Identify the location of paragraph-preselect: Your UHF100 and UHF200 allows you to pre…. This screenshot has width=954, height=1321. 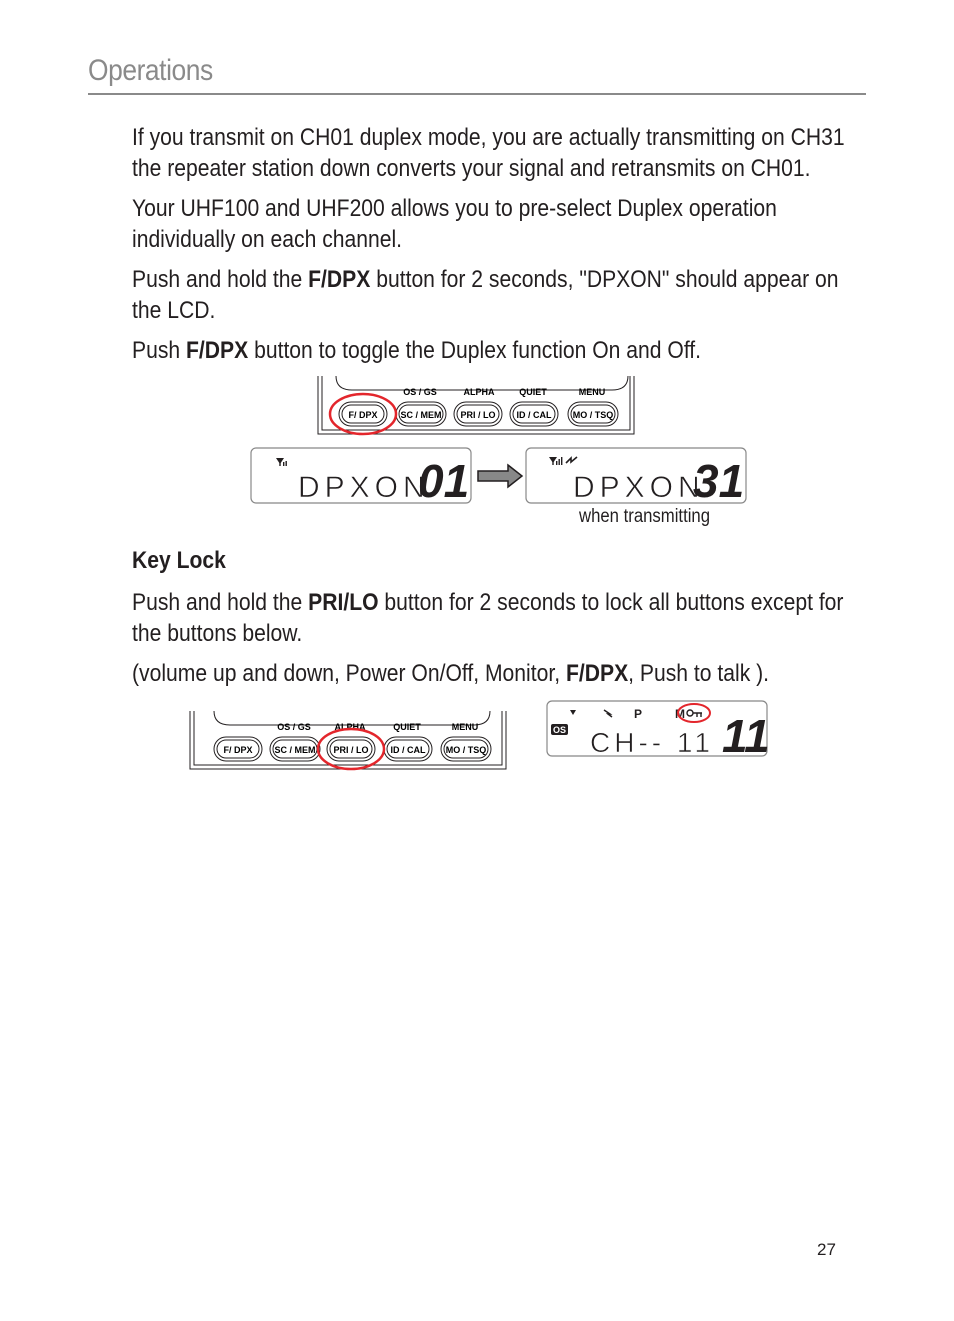
(454, 224).